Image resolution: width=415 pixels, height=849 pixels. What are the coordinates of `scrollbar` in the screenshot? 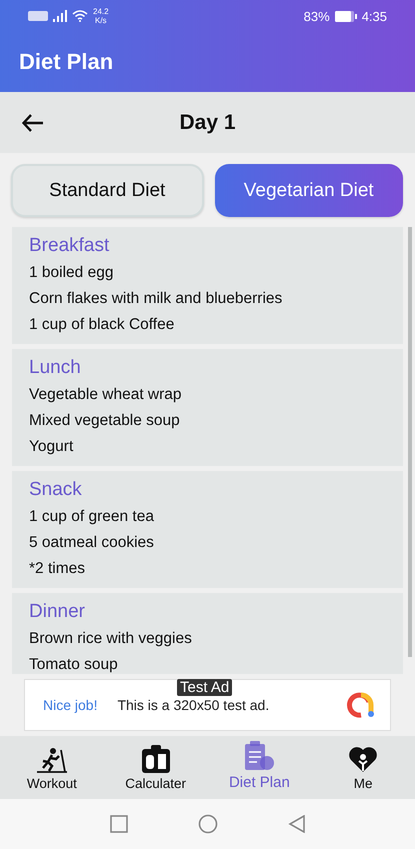 It's located at (410, 442).